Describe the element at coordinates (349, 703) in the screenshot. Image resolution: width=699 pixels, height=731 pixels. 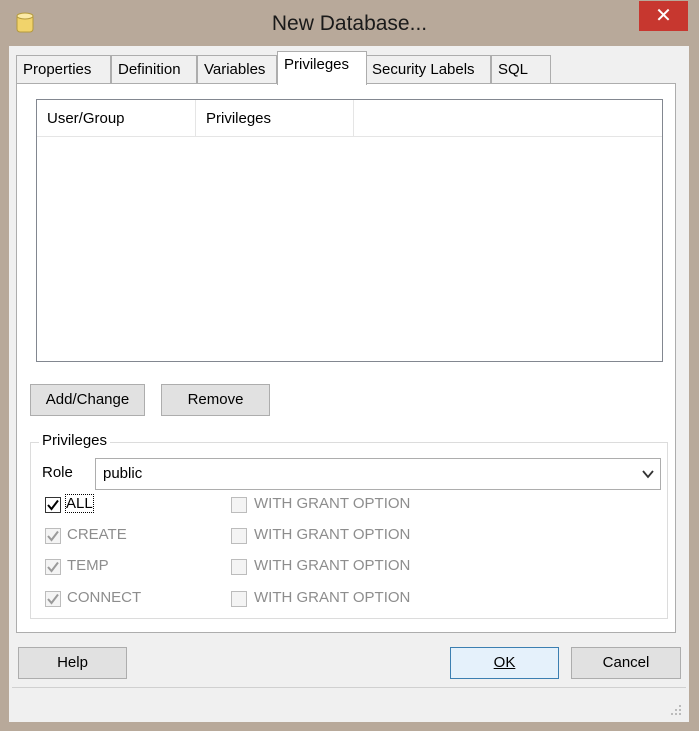
I see `status-bar` at that location.